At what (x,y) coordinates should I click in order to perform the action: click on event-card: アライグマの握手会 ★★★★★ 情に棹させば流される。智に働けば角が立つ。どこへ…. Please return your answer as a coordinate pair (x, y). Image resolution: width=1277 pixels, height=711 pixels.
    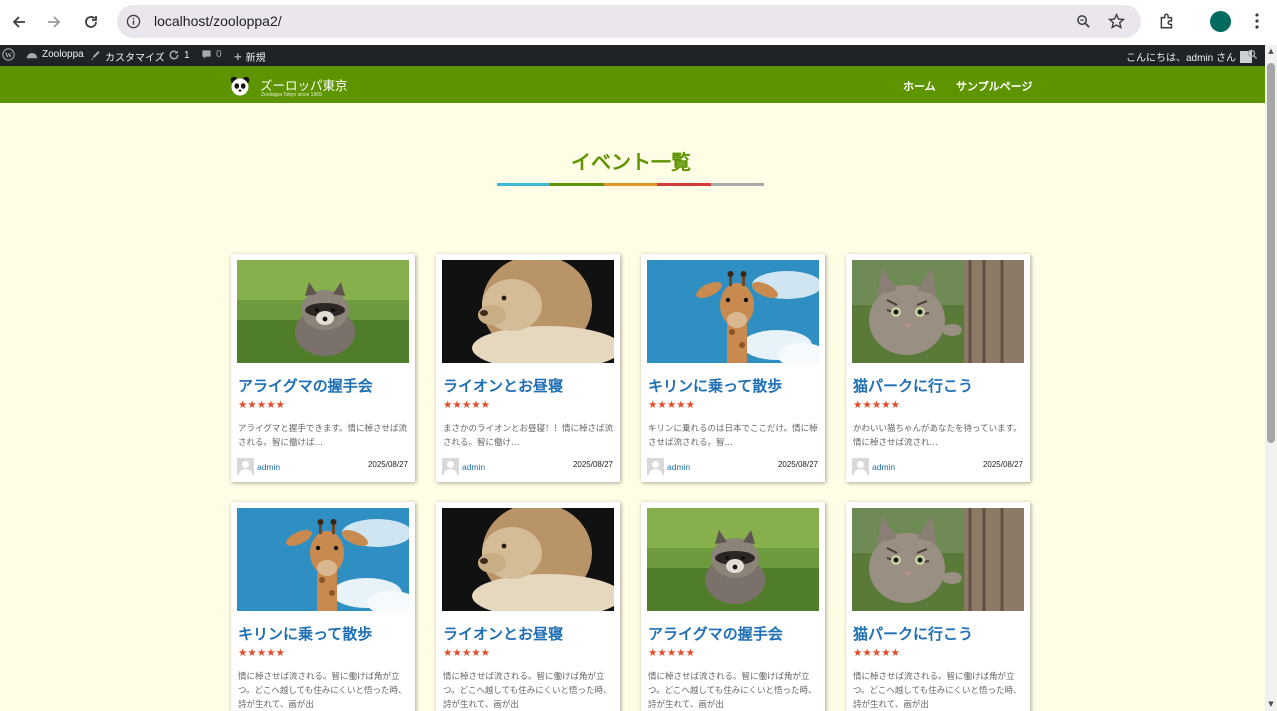
    Looking at the image, I should click on (733, 606).